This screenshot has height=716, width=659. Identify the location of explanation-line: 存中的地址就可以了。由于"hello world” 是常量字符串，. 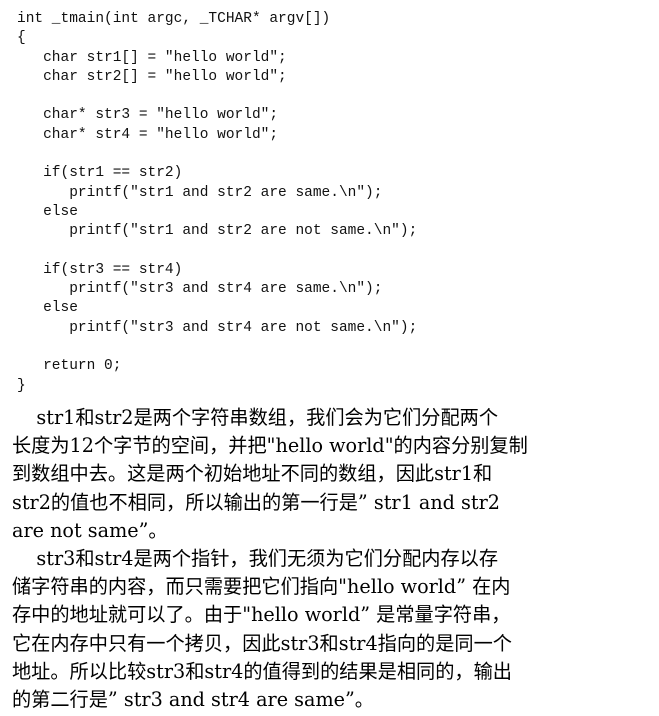
(261, 615).